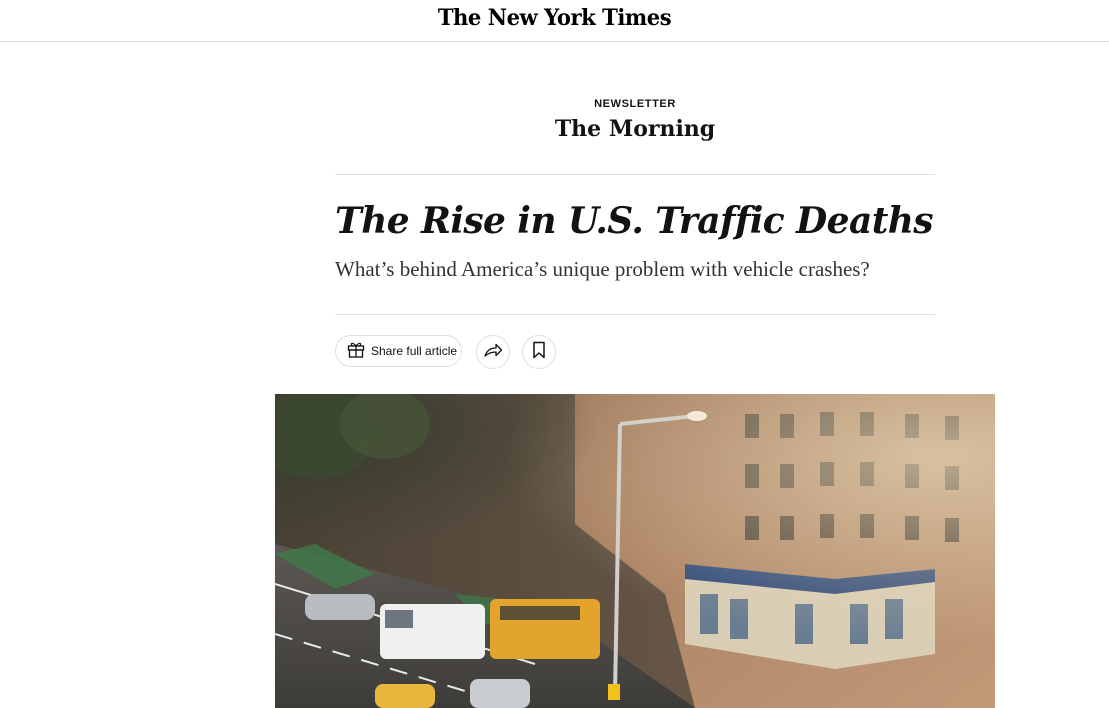  What do you see at coordinates (356, 351) in the screenshot?
I see `gift-icon` at bounding box center [356, 351].